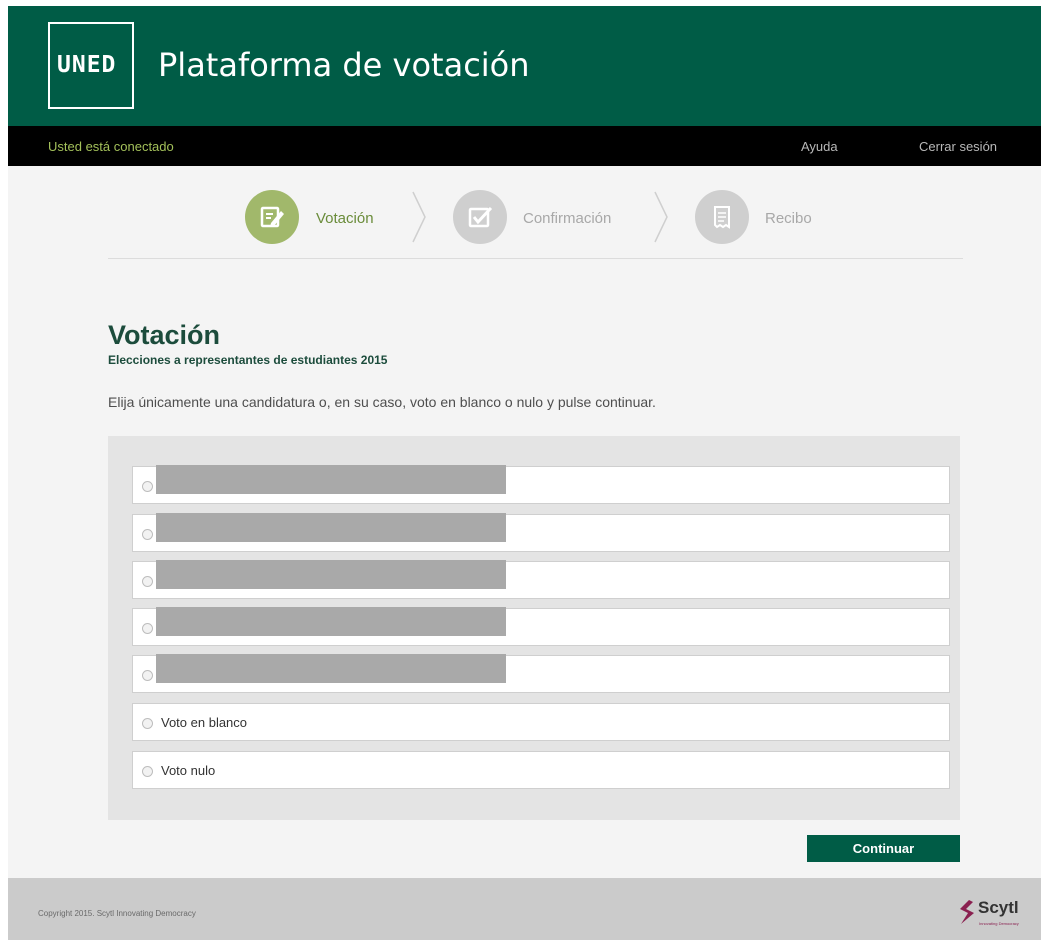 The height and width of the screenshot is (948, 1049). I want to click on top-bar: Usted está conectado Ayuda Cerrar sesión, so click(524, 146).